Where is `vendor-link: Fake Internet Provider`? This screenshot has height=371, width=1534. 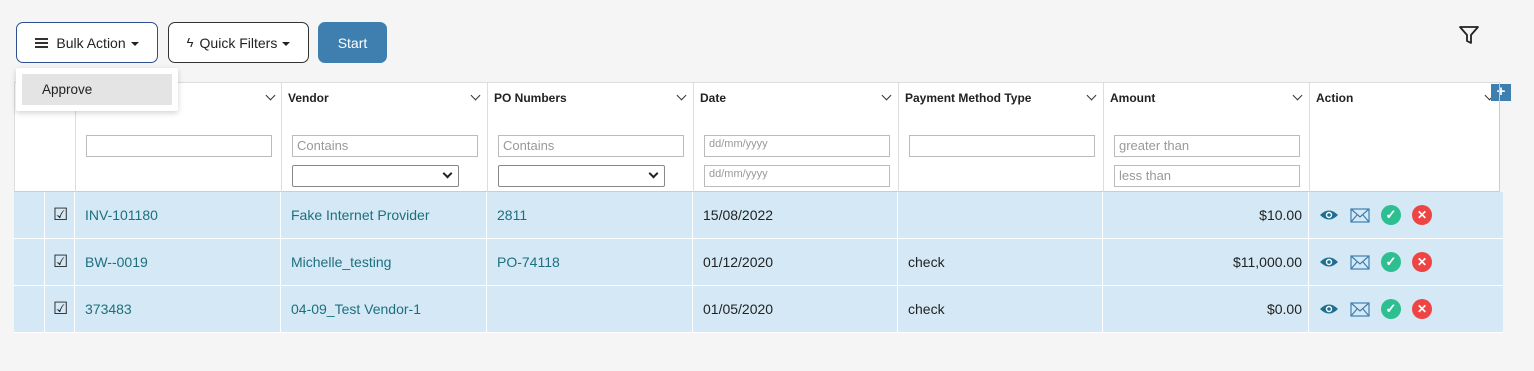
vendor-link: Fake Internet Provider is located at coordinates (383, 215).